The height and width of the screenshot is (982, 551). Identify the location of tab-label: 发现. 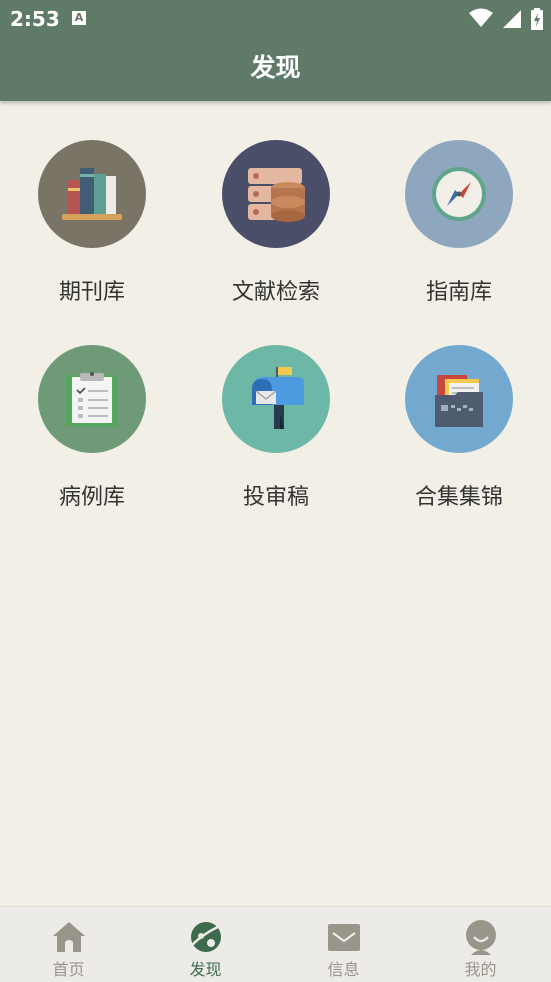
(205, 969).